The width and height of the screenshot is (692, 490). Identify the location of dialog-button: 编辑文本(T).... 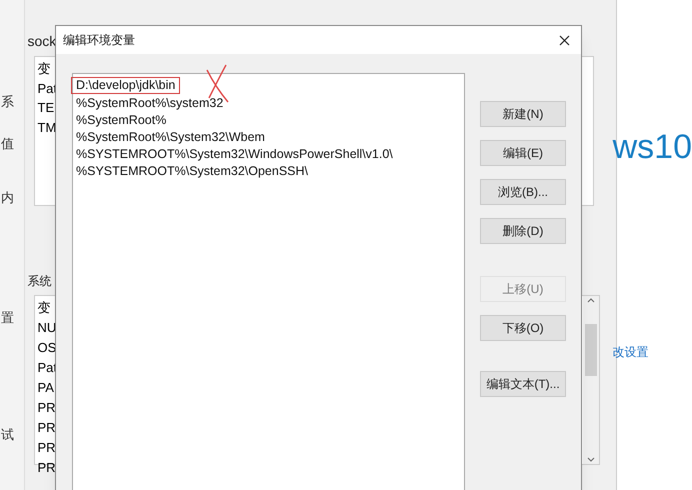
(523, 384).